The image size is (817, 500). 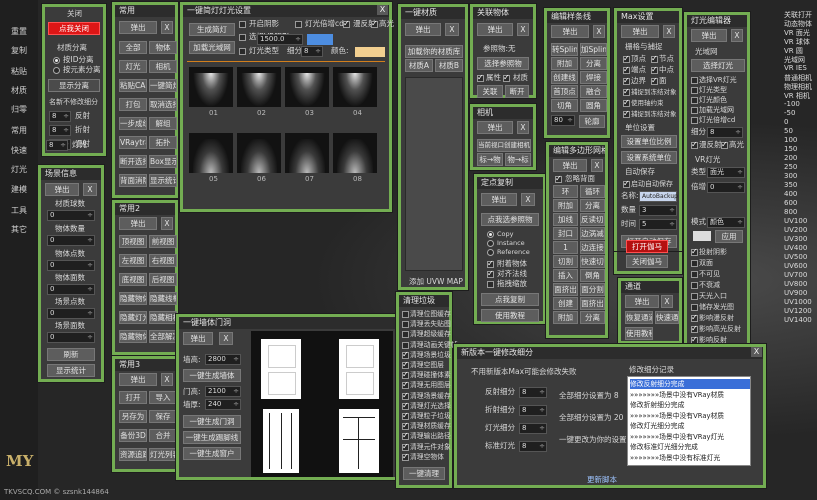 I want to click on common-btn-1: 物体, so click(x=163, y=47).